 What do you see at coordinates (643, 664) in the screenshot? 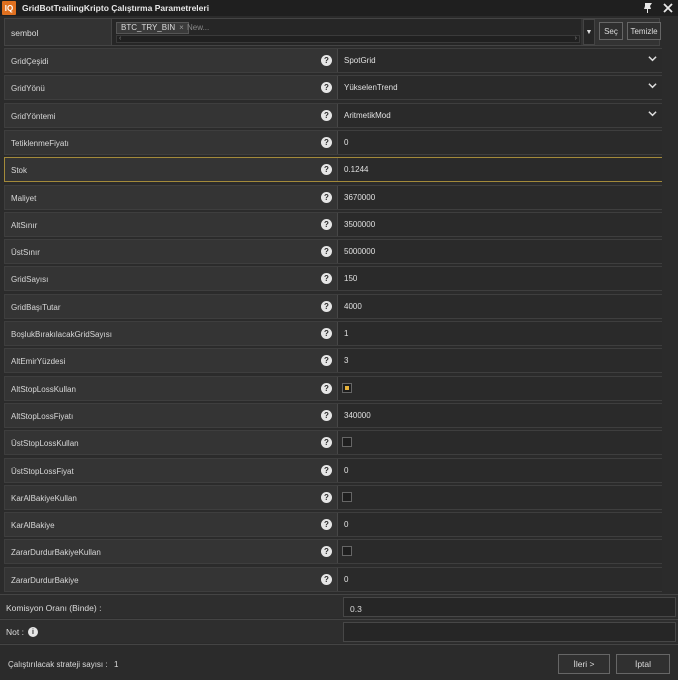
I see `cancel-button: İptal` at bounding box center [643, 664].